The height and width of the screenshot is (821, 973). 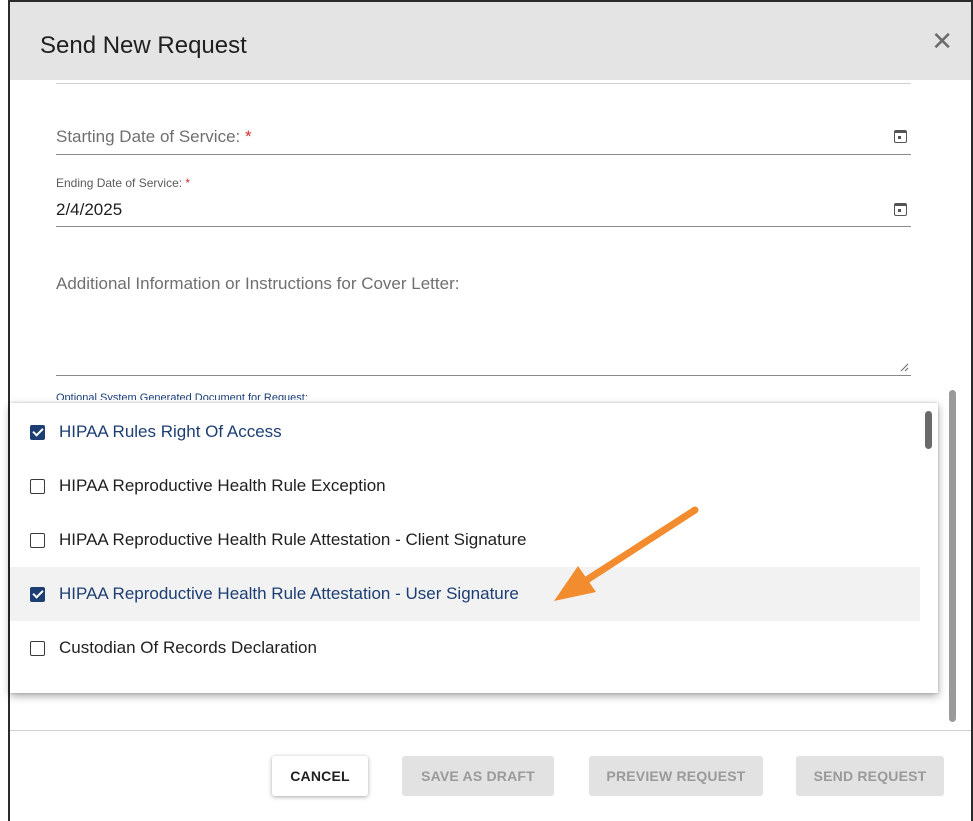 What do you see at coordinates (123, 183) in the screenshot?
I see `ending-date-label: Ending Date of Service: *` at bounding box center [123, 183].